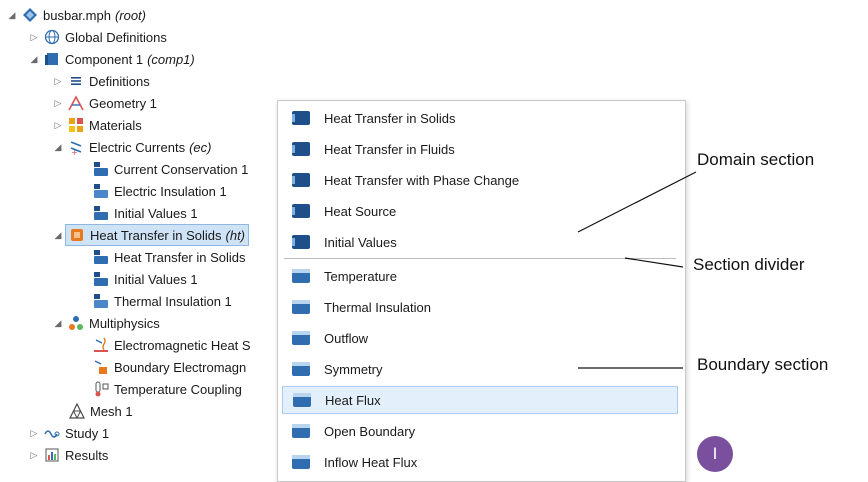 This screenshot has width=868, height=482. I want to click on callout-lines, so click(637, 270).